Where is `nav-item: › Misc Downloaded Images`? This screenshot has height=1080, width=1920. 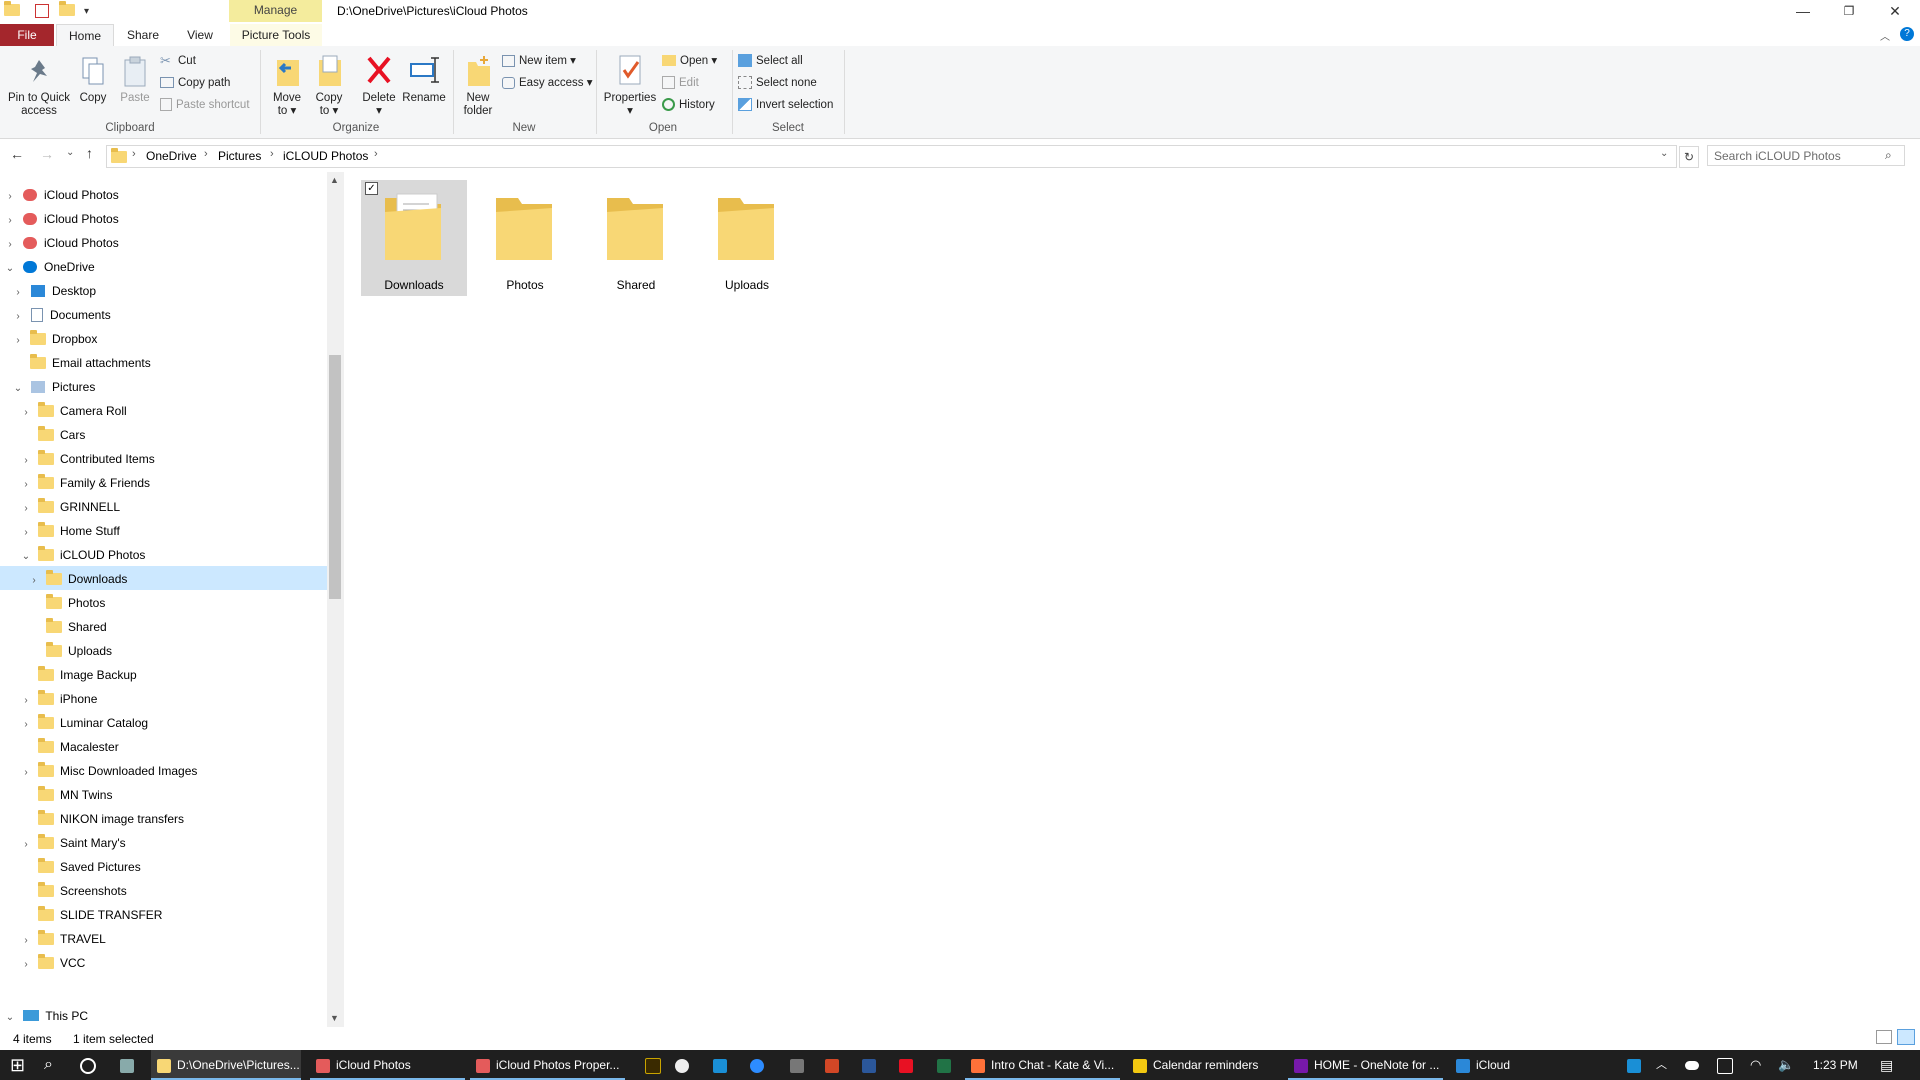 nav-item: › Misc Downloaded Images is located at coordinates (108, 771).